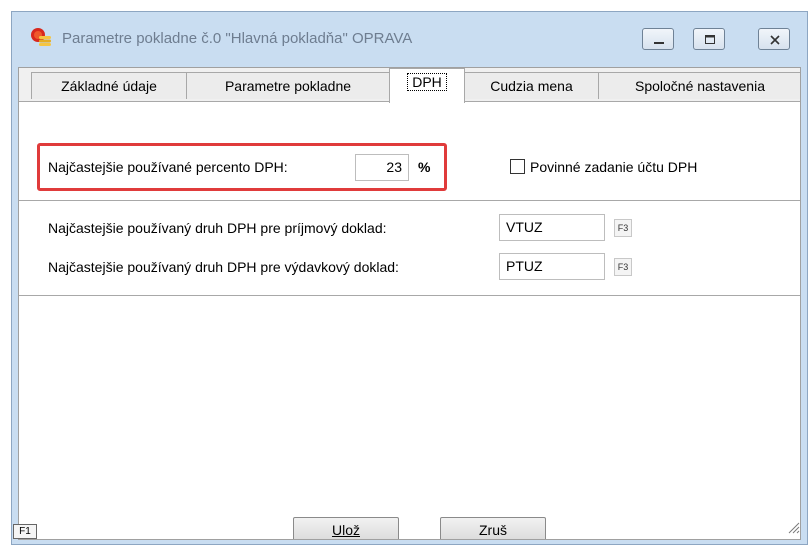 The width and height of the screenshot is (810, 545). What do you see at coordinates (517, 166) in the screenshot?
I see `required-vat-account-checkbox` at bounding box center [517, 166].